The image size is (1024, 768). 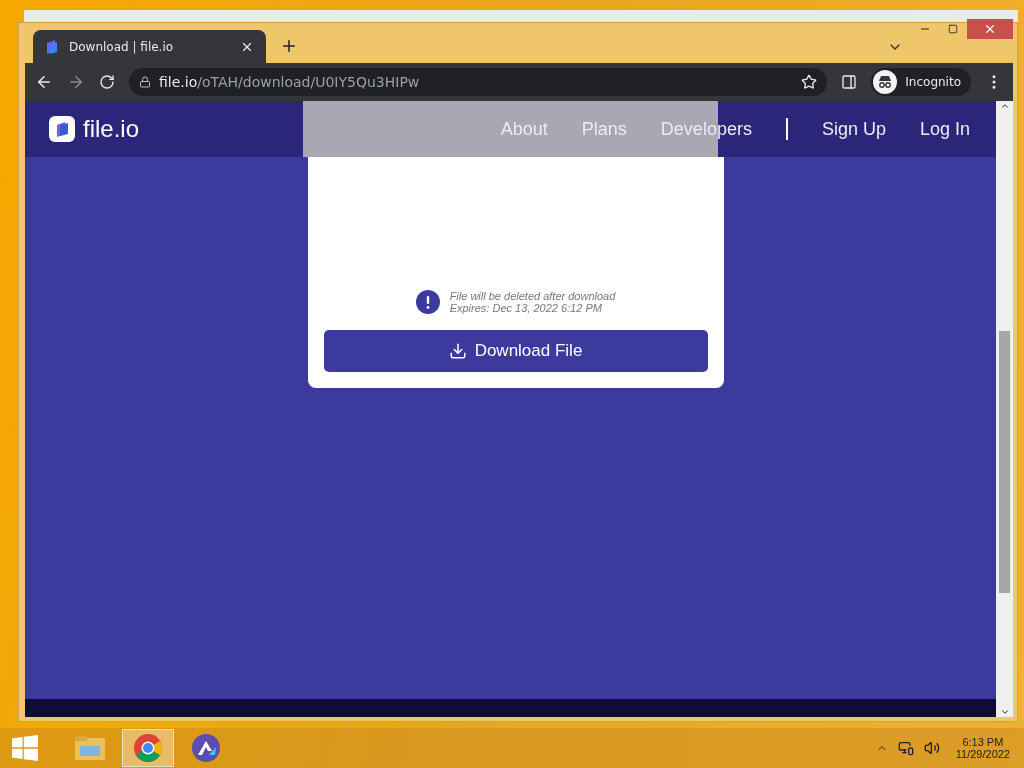 I want to click on folder-icon, so click(x=90, y=748).